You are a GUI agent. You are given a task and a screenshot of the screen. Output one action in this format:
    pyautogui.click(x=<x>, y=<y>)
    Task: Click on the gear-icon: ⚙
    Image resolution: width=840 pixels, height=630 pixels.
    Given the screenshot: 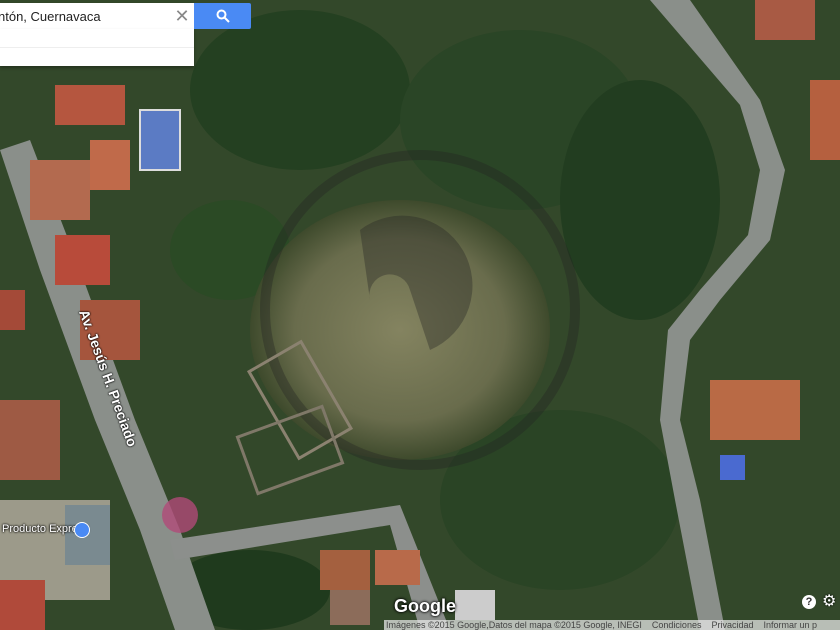 What is the action you would take?
    pyautogui.click(x=830, y=602)
    